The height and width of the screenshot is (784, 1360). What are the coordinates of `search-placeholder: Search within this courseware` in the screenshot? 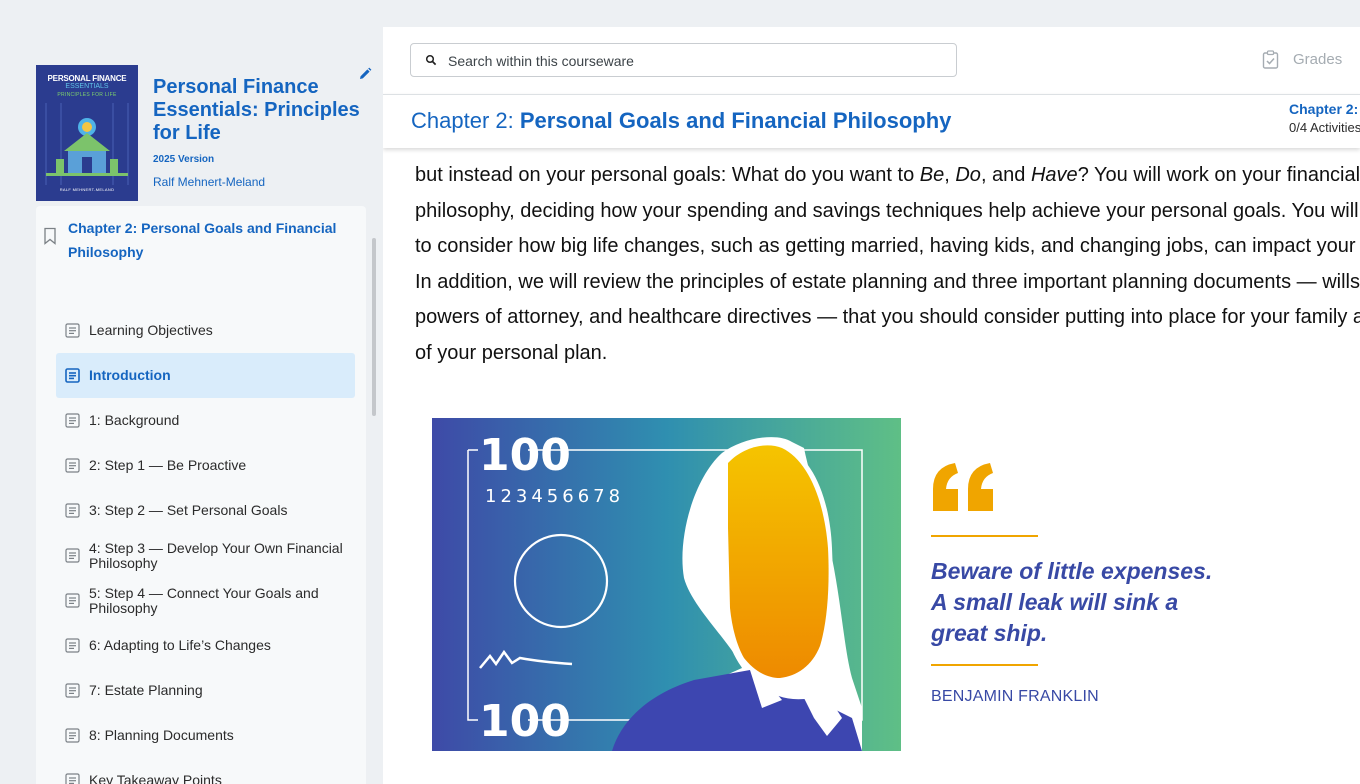 It's located at (541, 61).